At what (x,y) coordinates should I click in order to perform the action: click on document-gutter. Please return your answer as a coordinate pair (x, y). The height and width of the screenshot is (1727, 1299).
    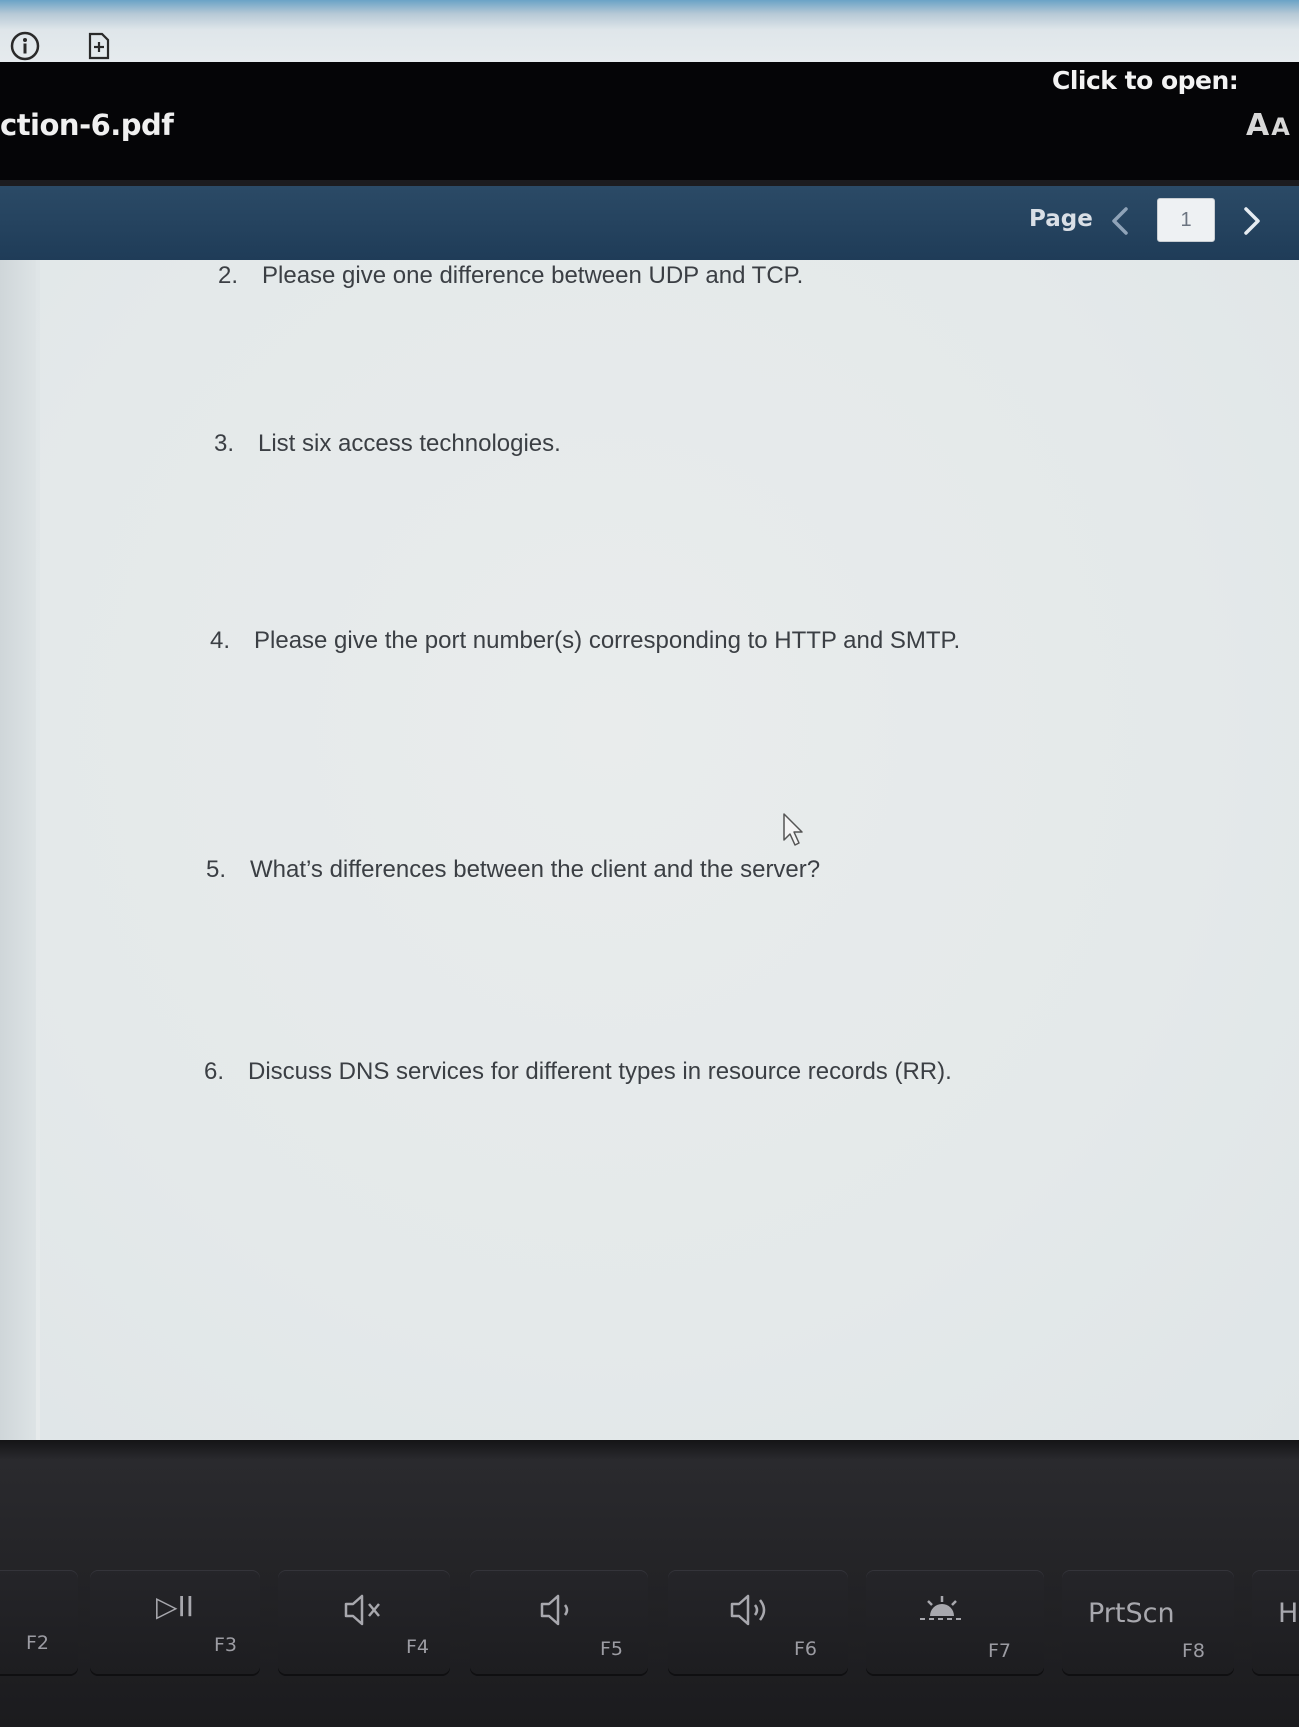
    Looking at the image, I should click on (18, 850).